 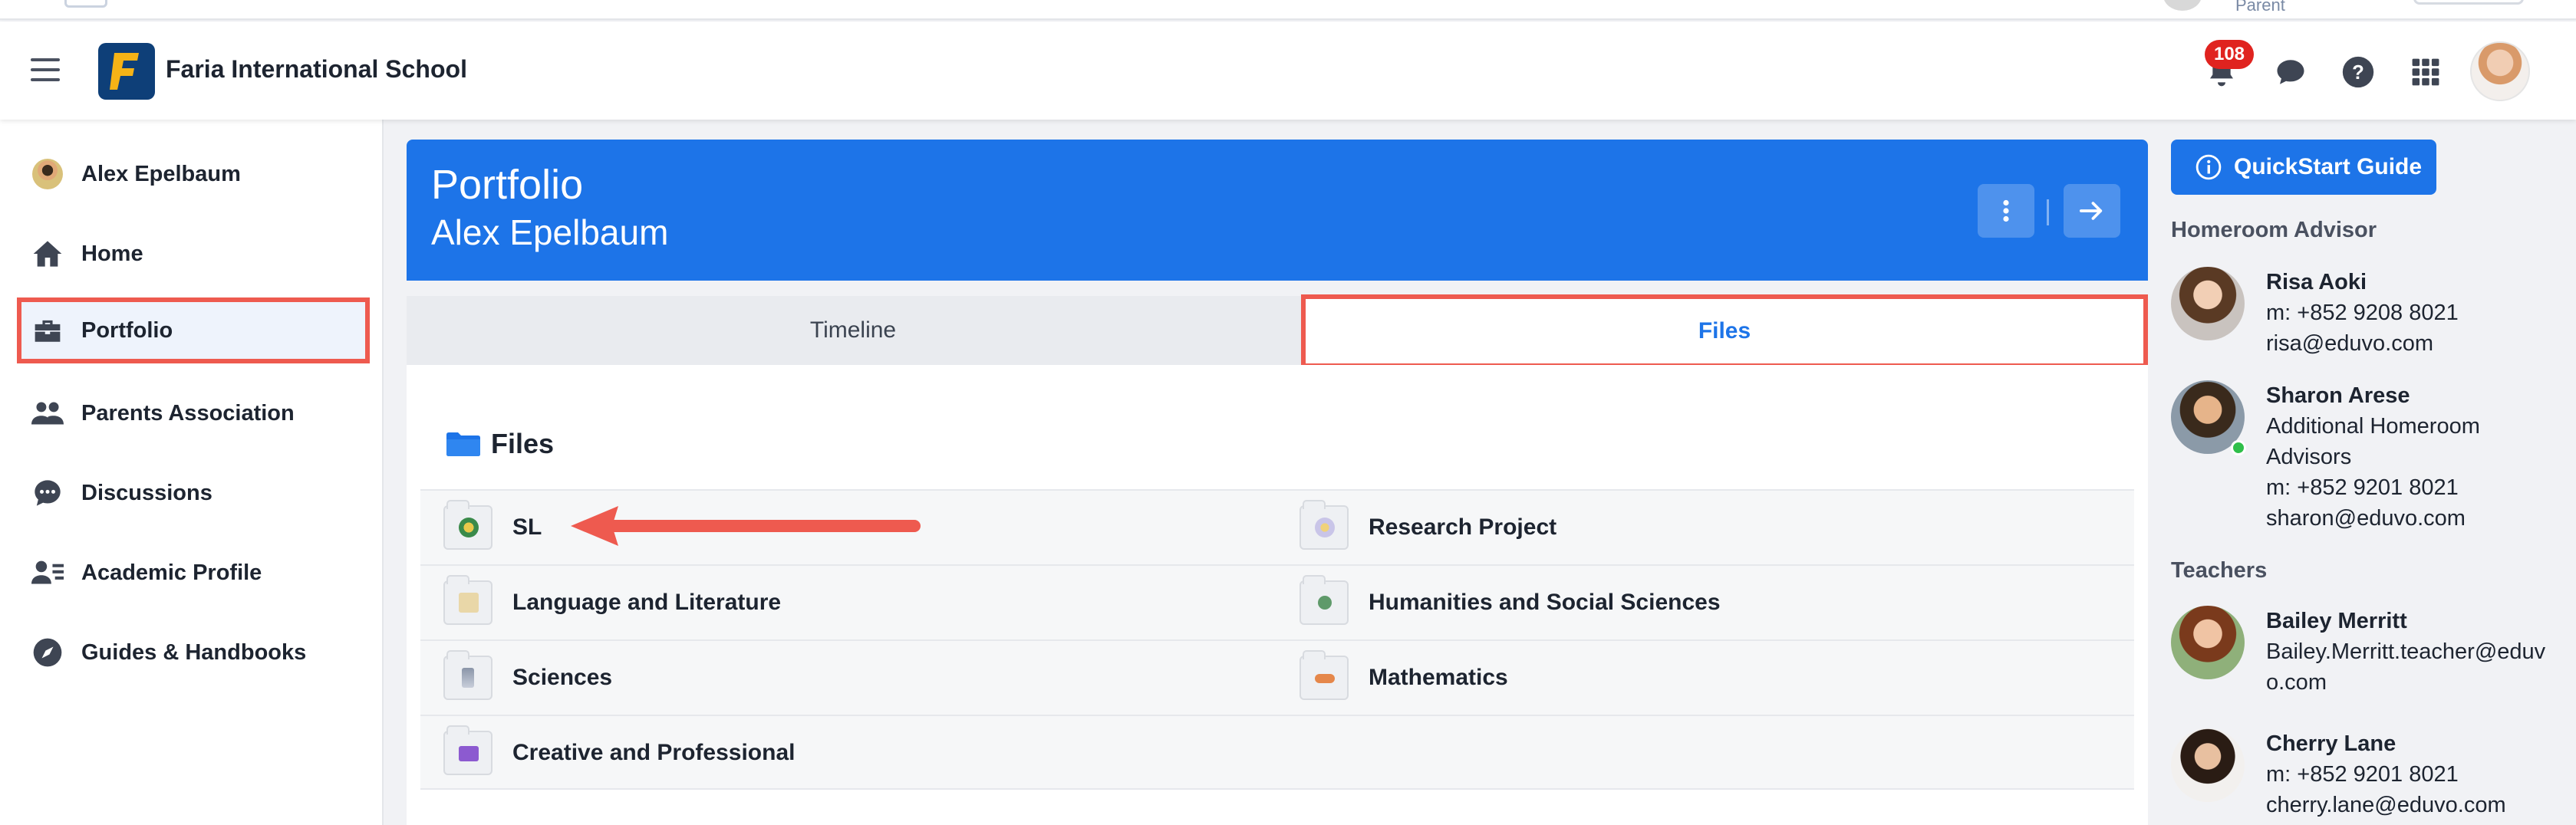 What do you see at coordinates (188, 413) in the screenshot?
I see `sidebar-item-label: Parents Association` at bounding box center [188, 413].